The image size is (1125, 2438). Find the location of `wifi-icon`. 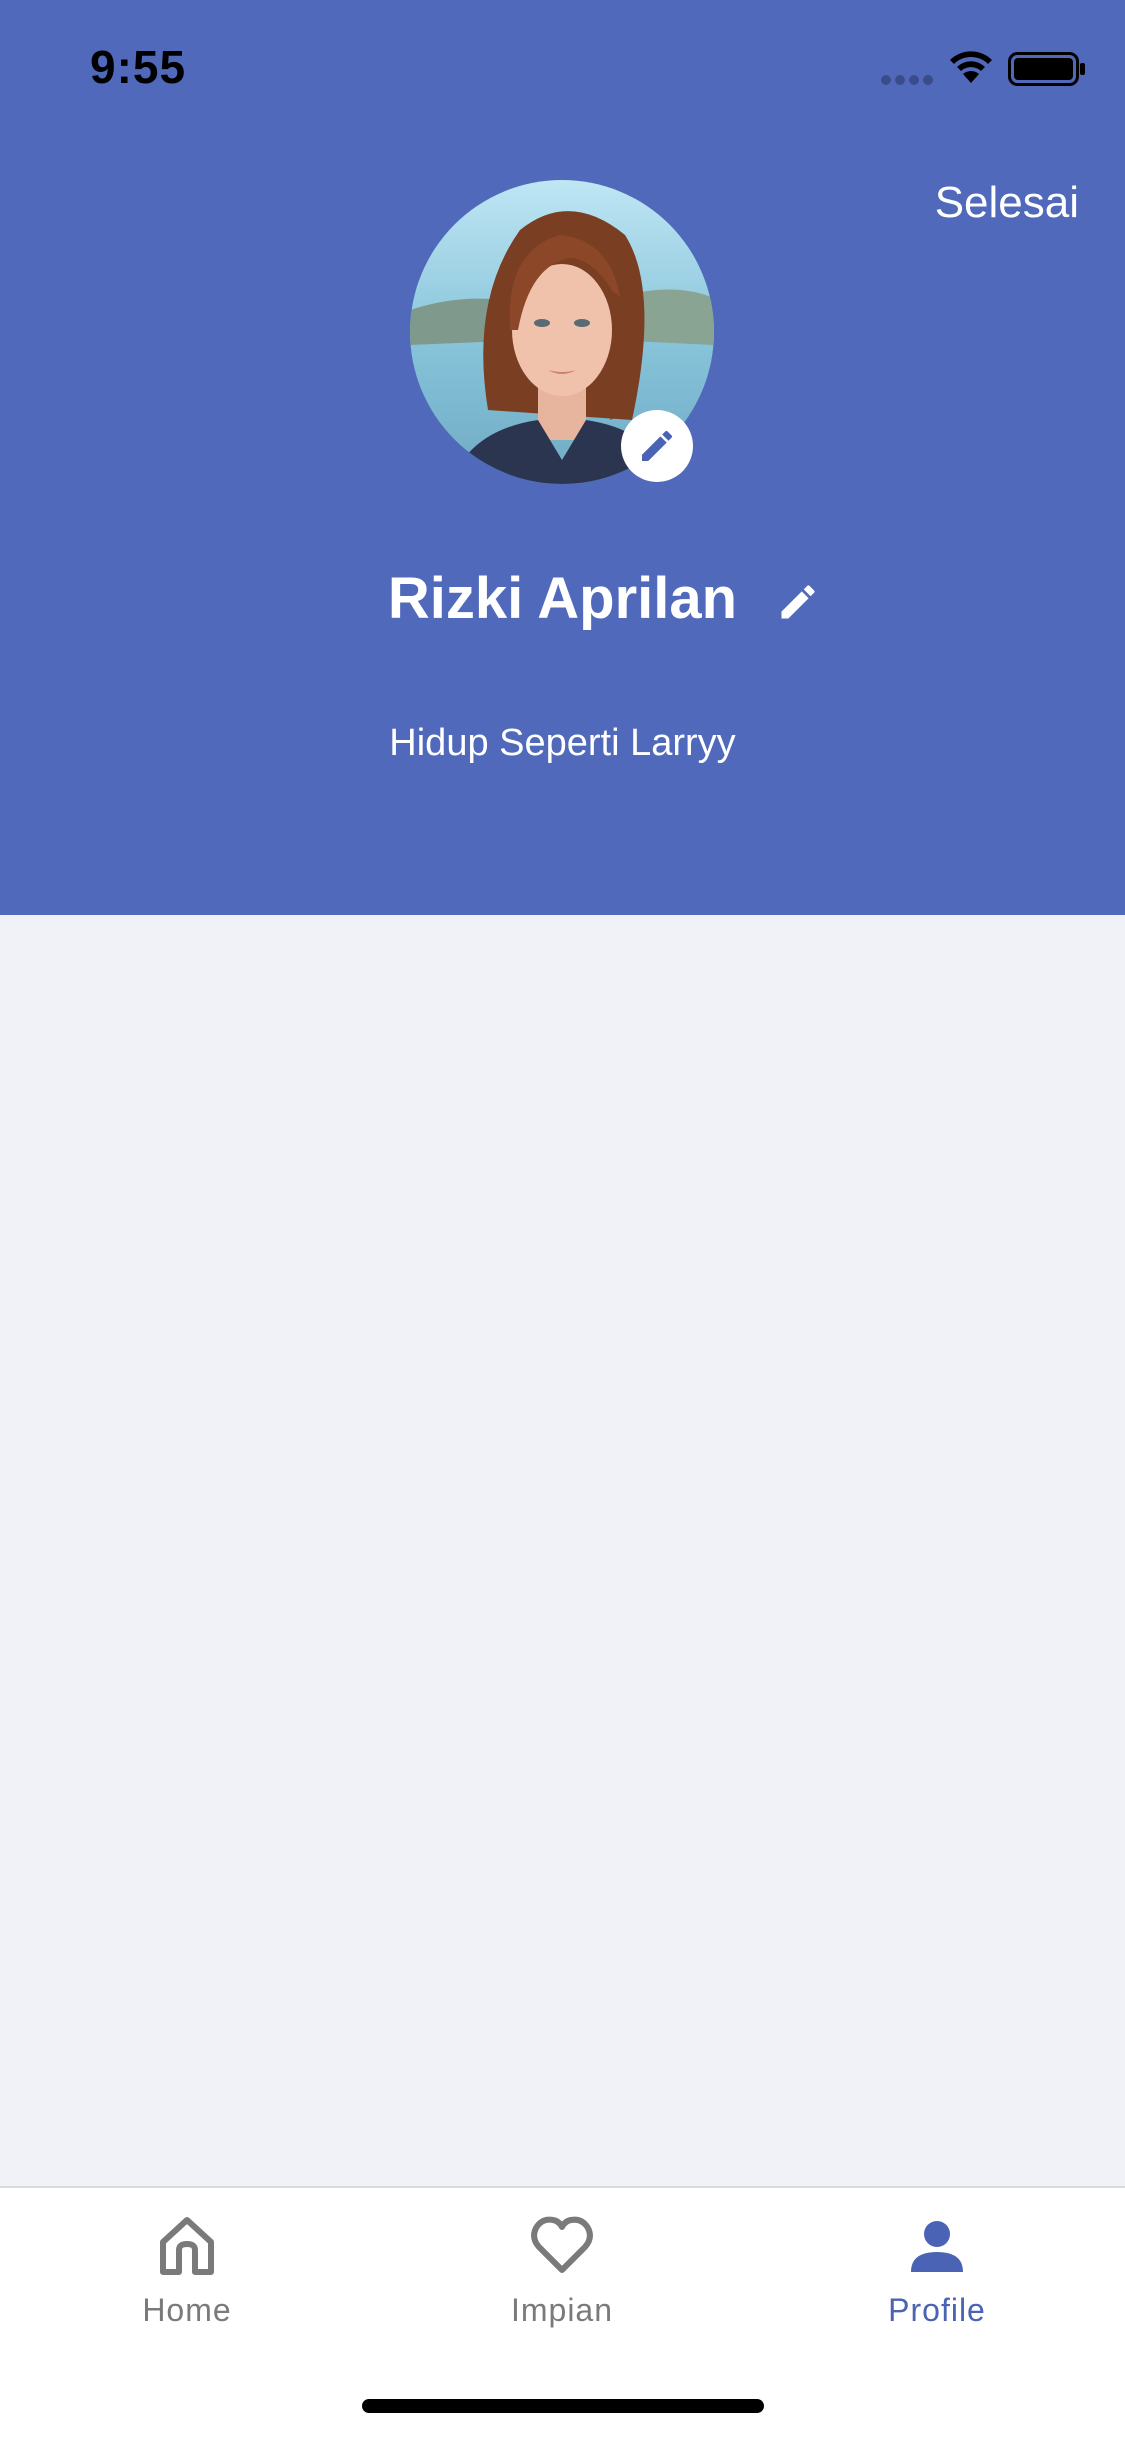

wifi-icon is located at coordinates (971, 67).